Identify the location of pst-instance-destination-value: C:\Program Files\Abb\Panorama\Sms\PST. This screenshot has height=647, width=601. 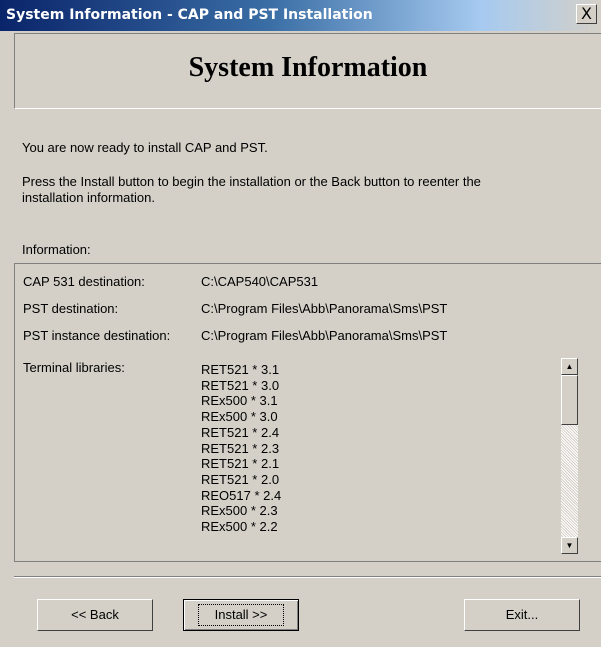
(324, 335).